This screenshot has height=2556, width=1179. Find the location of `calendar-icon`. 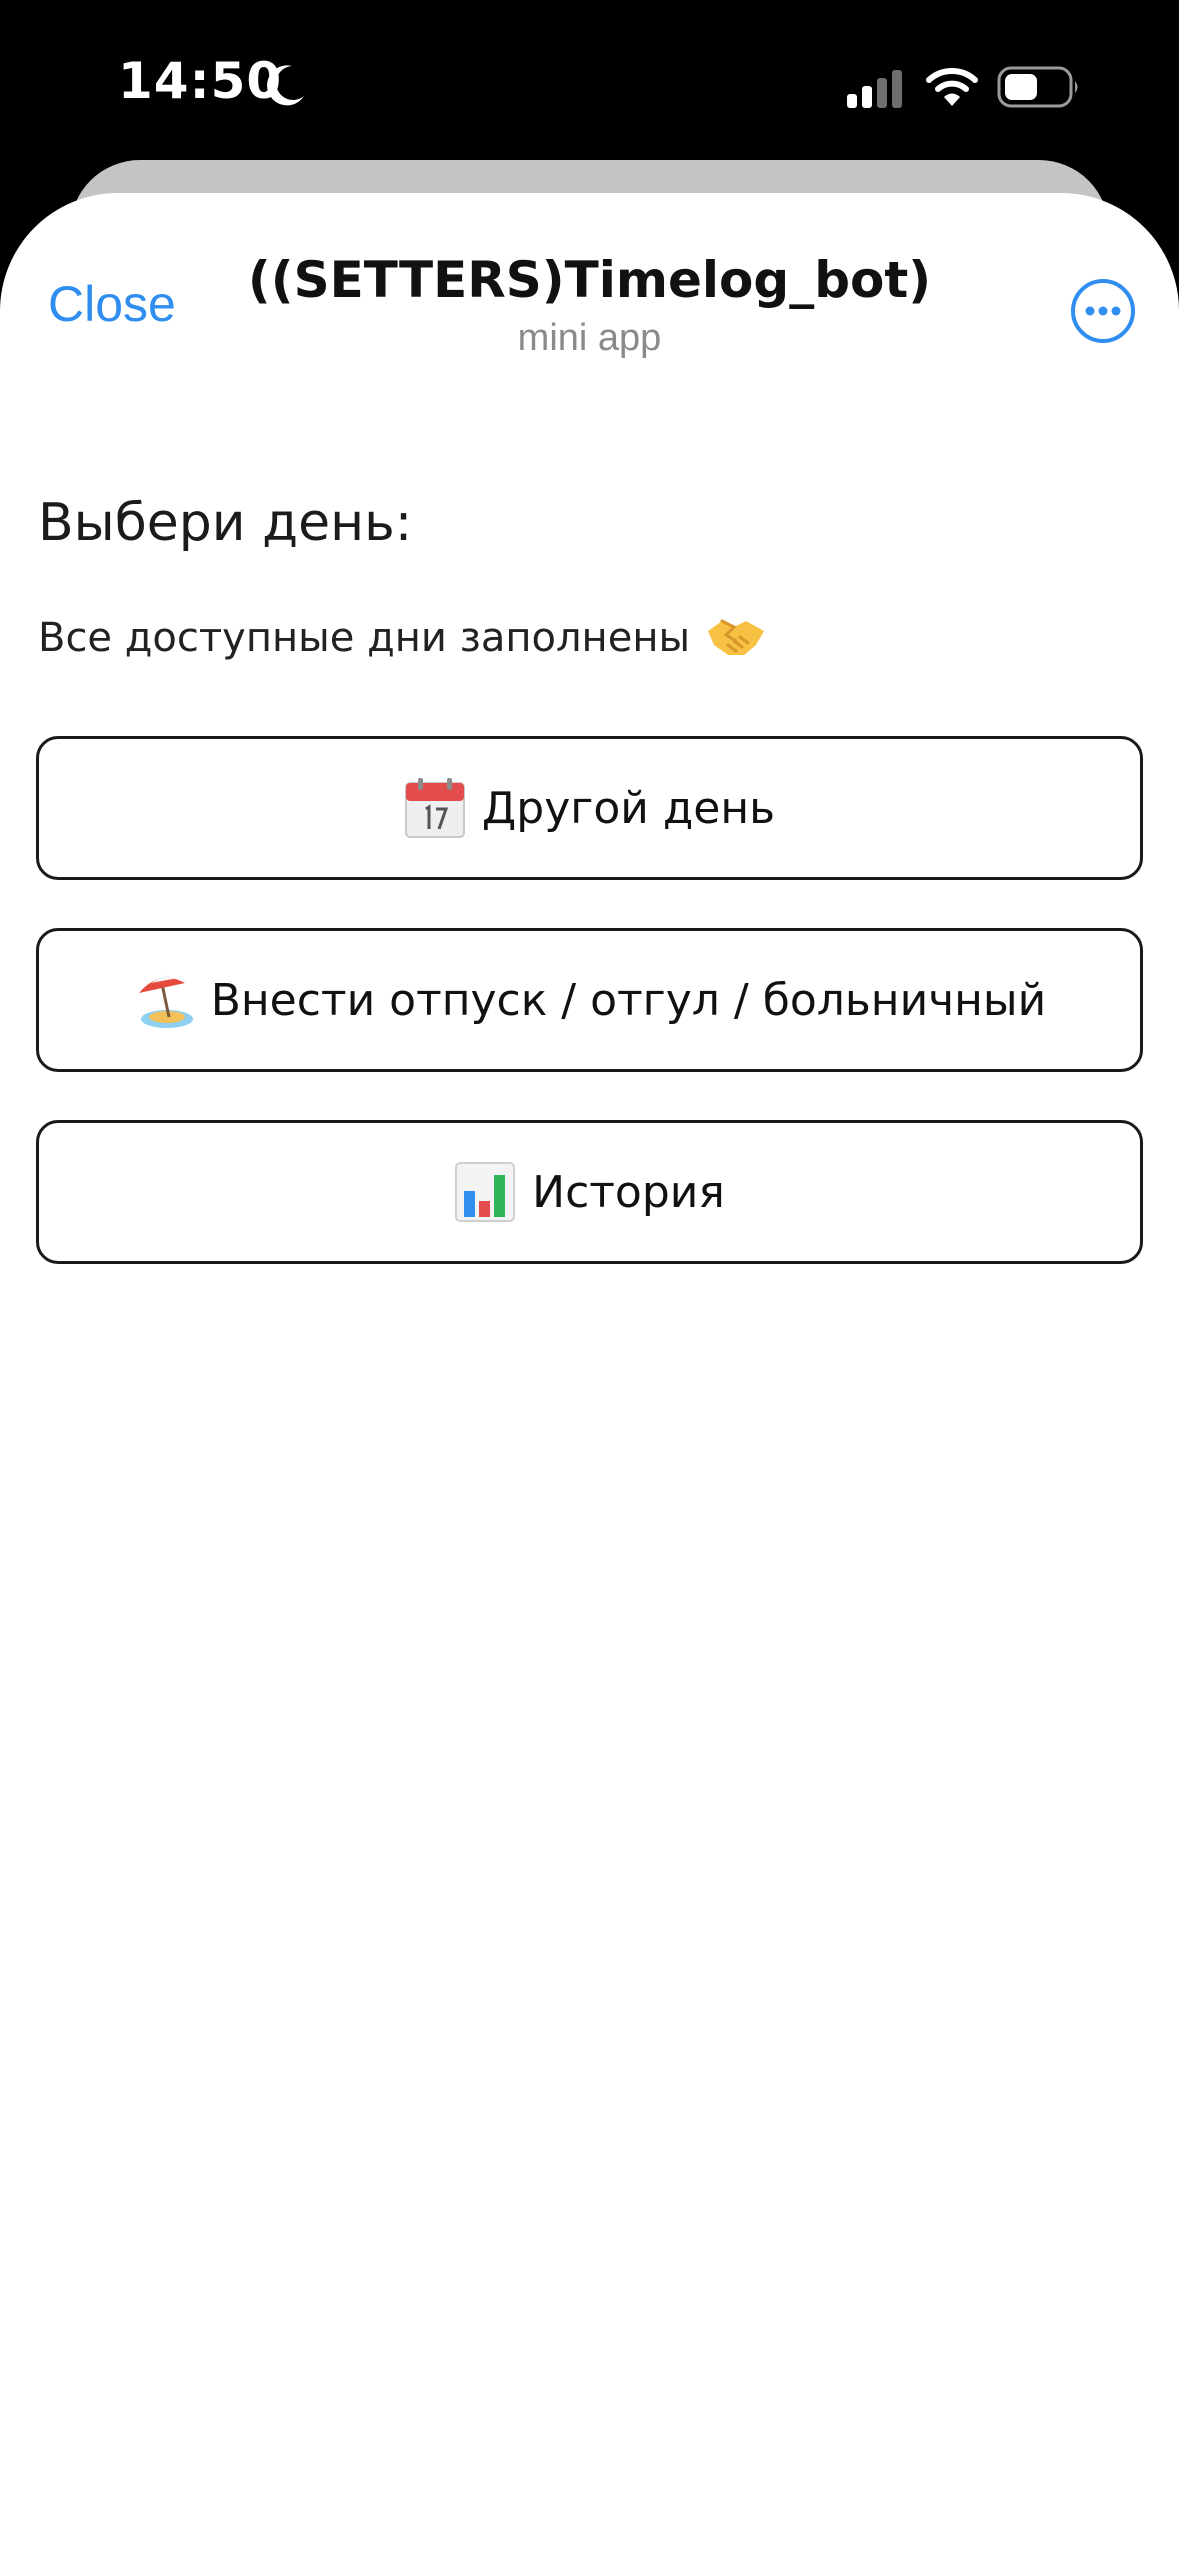

calendar-icon is located at coordinates (434, 808).